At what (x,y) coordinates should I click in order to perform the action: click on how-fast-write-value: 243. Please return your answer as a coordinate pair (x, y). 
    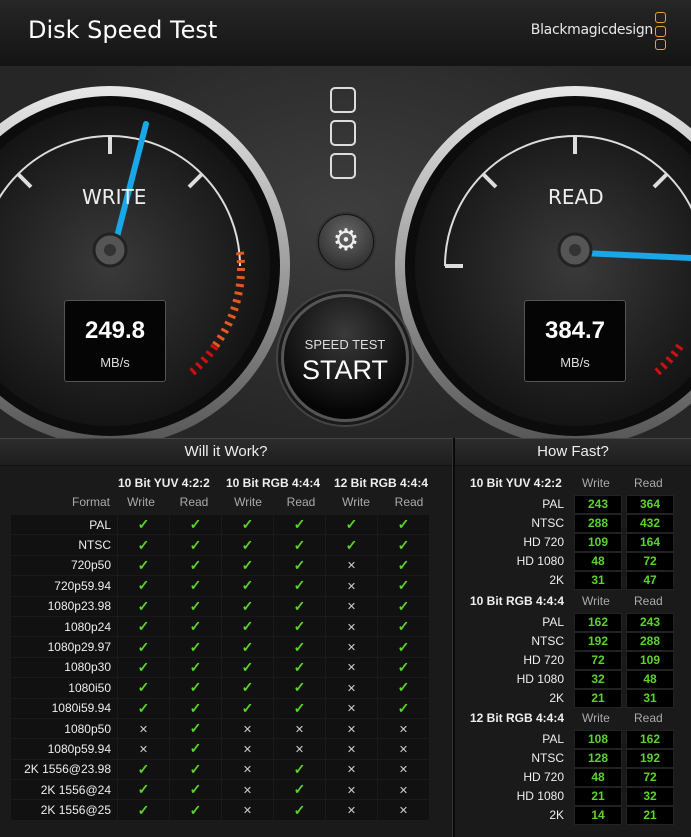
    Looking at the image, I should click on (598, 504).